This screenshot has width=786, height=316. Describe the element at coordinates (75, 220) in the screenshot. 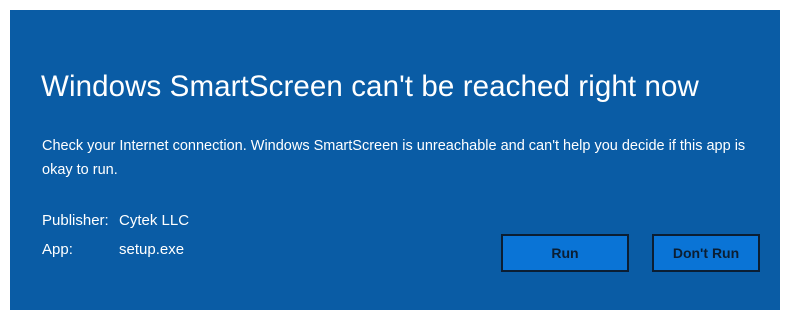

I see `publisher-label: Publisher:` at that location.